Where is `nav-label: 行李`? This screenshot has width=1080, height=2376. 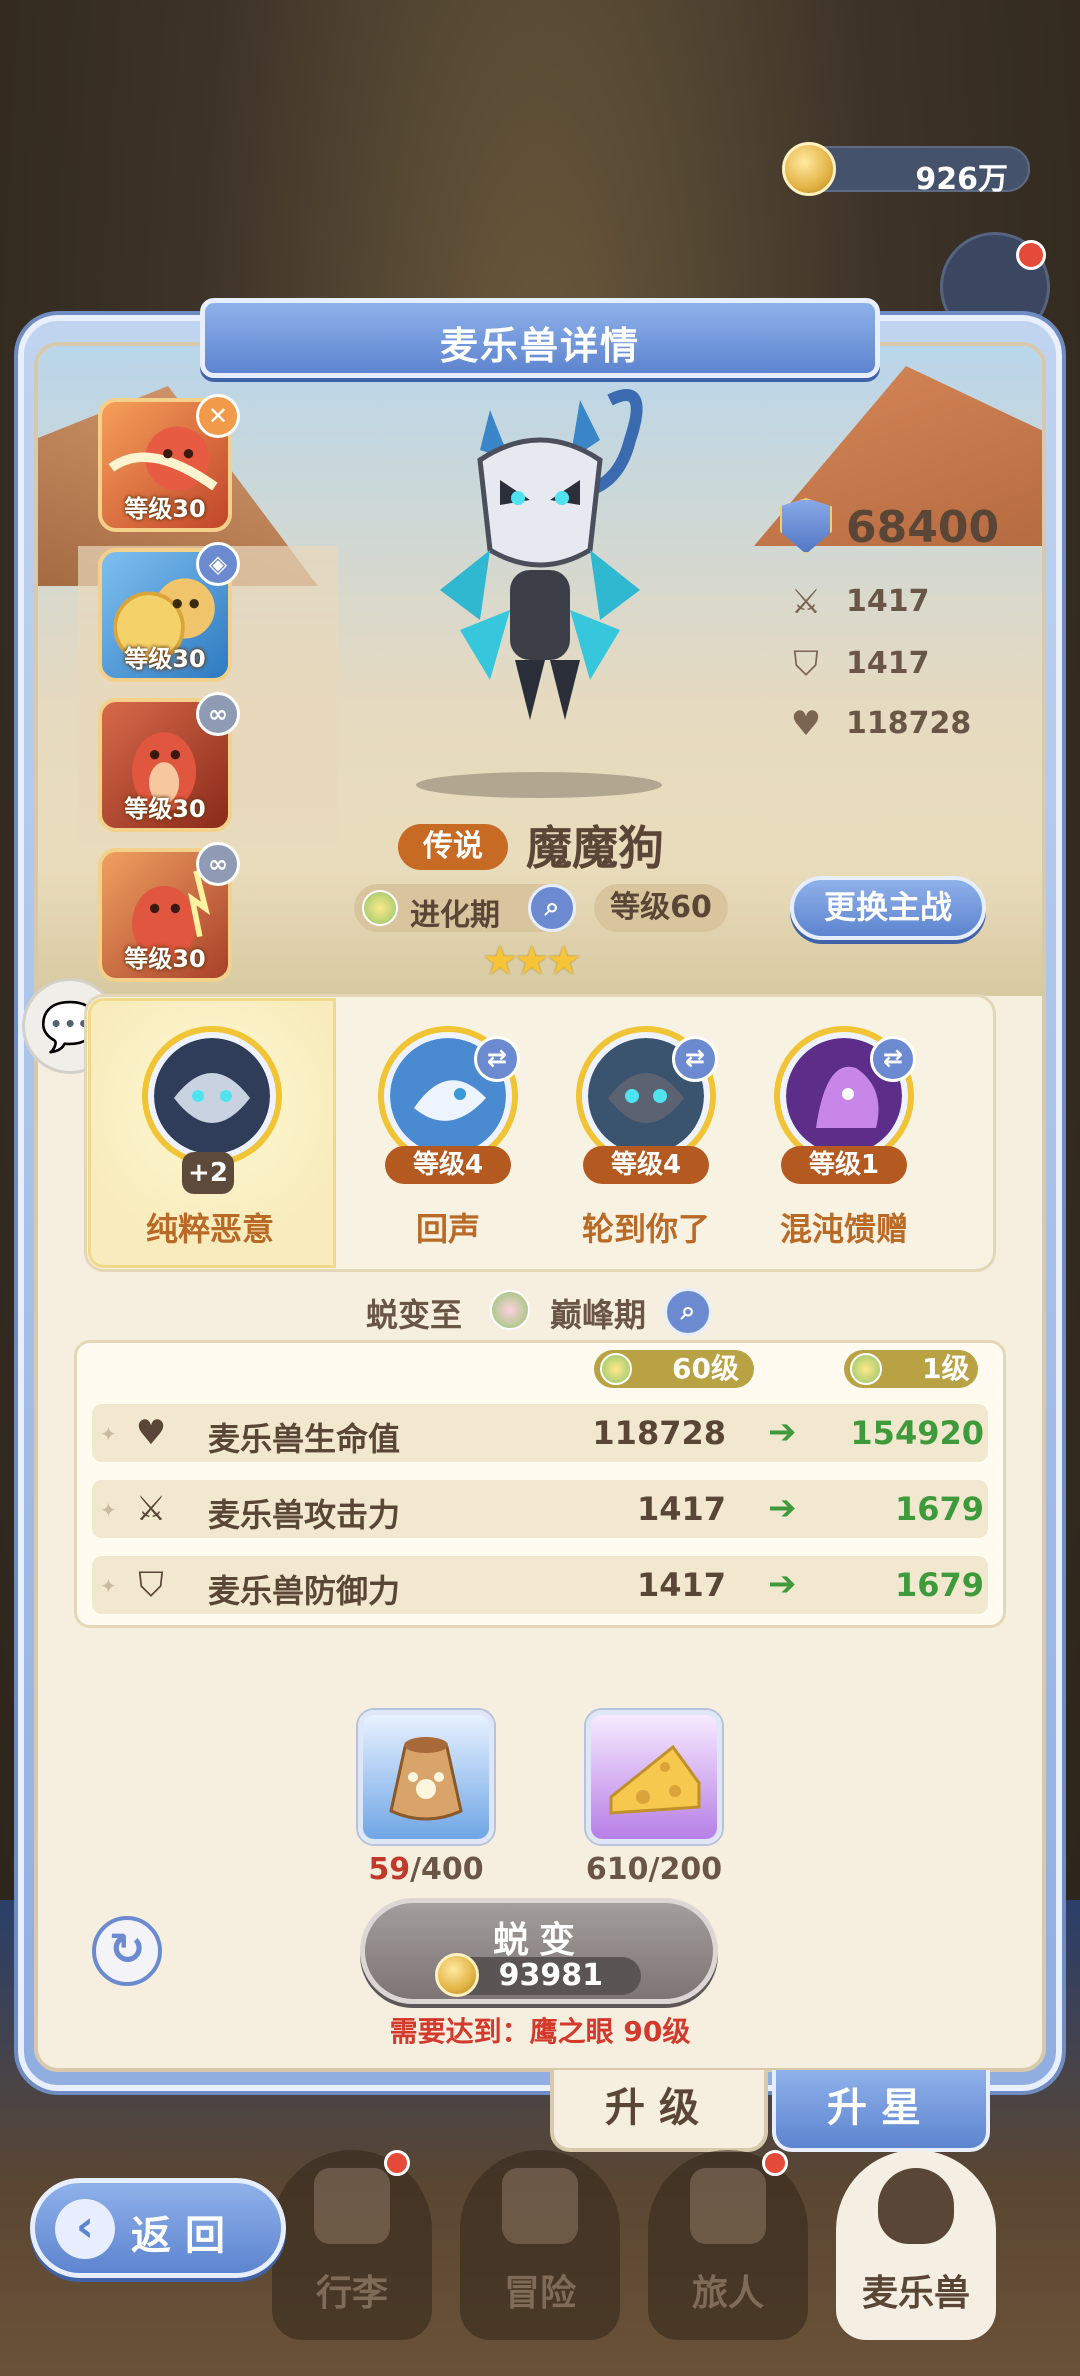 nav-label: 行李 is located at coordinates (351, 2293).